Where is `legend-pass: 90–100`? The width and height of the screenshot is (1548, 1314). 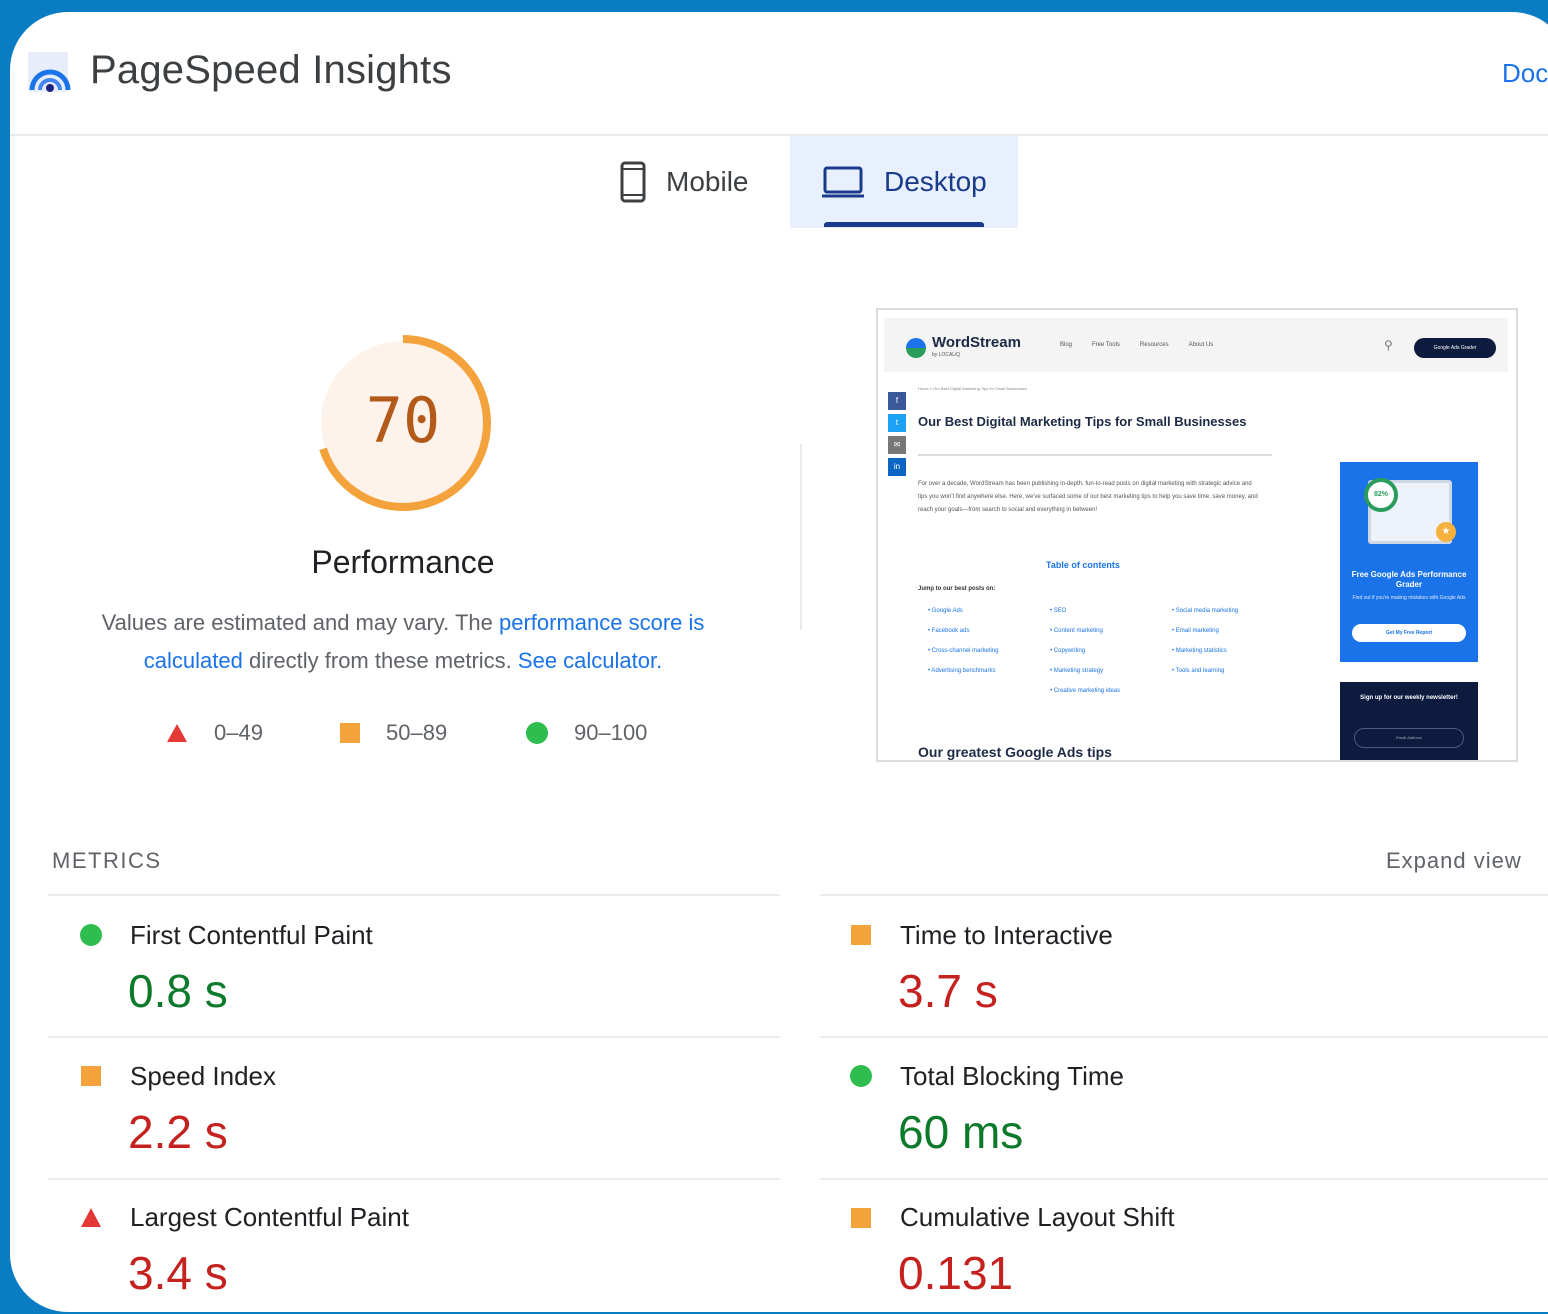
legend-pass: 90–100 is located at coordinates (586, 733).